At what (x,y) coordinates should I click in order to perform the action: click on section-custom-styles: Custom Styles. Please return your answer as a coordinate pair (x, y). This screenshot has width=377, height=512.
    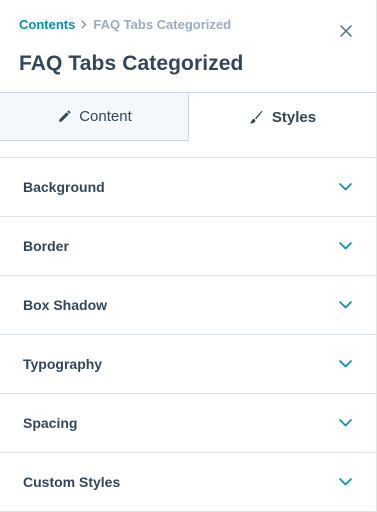
    Looking at the image, I should click on (188, 482).